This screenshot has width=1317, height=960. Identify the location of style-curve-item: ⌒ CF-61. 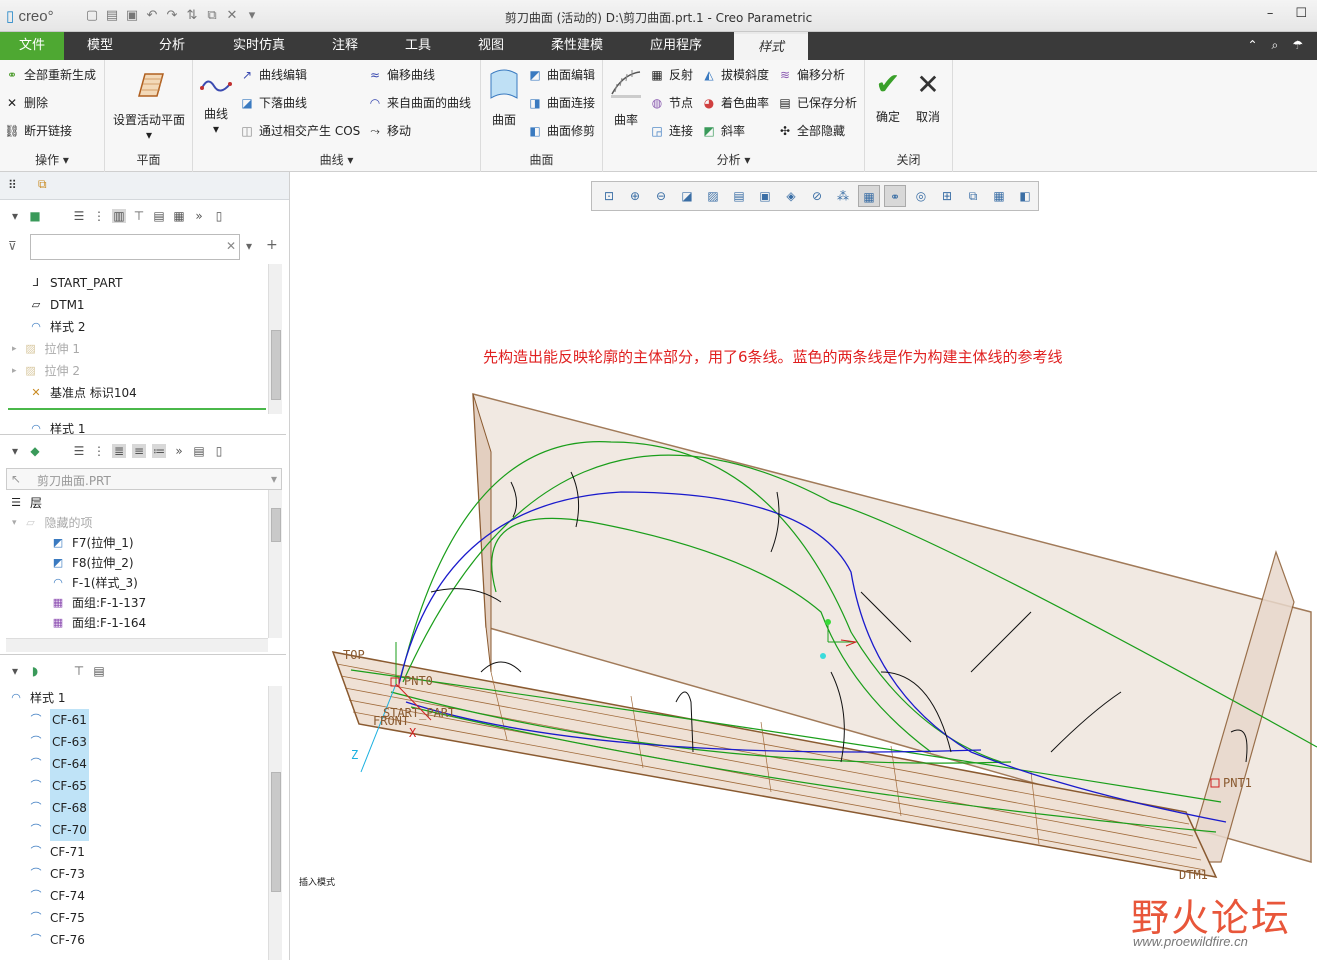
(58, 720).